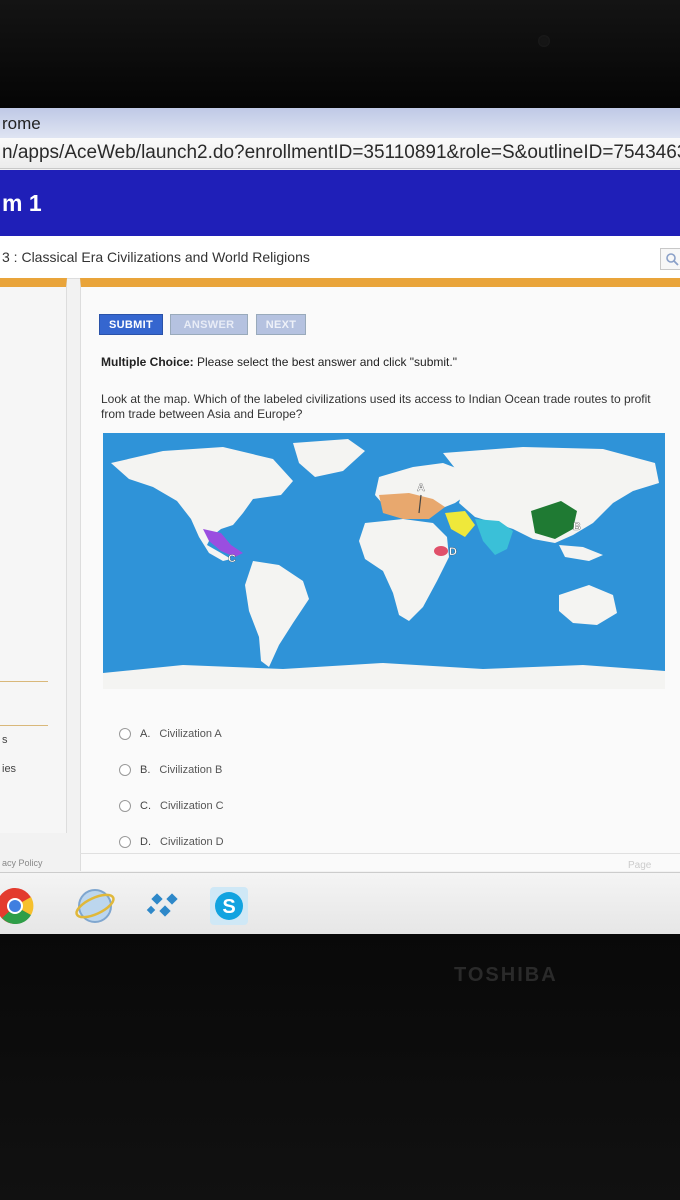 The height and width of the screenshot is (1200, 680). I want to click on left-sidebar: s ies, so click(33, 555).